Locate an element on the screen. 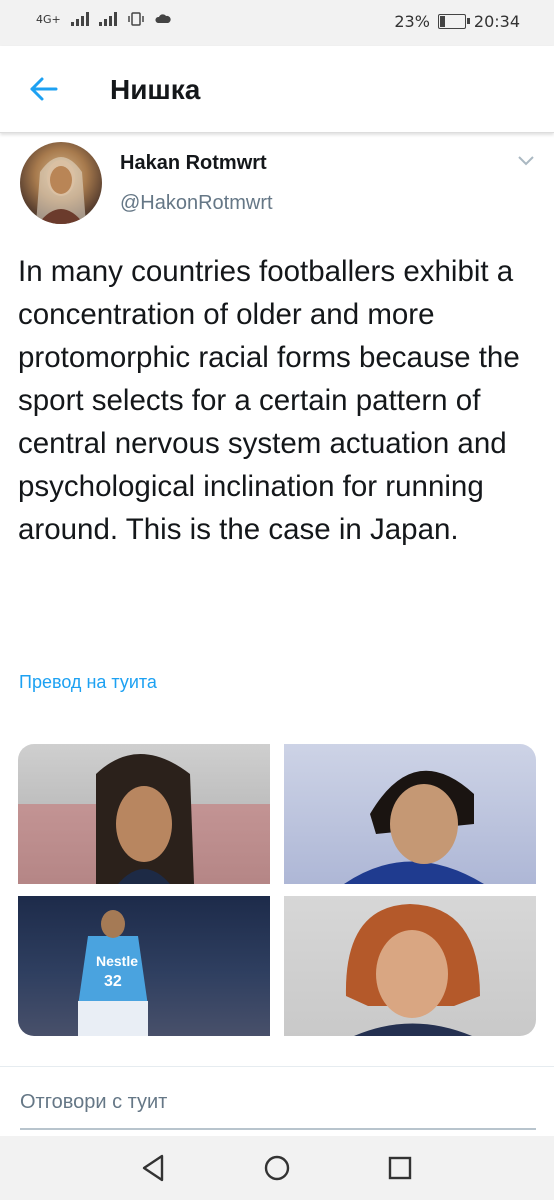  status-right: 23% 20:34 is located at coordinates (457, 21).